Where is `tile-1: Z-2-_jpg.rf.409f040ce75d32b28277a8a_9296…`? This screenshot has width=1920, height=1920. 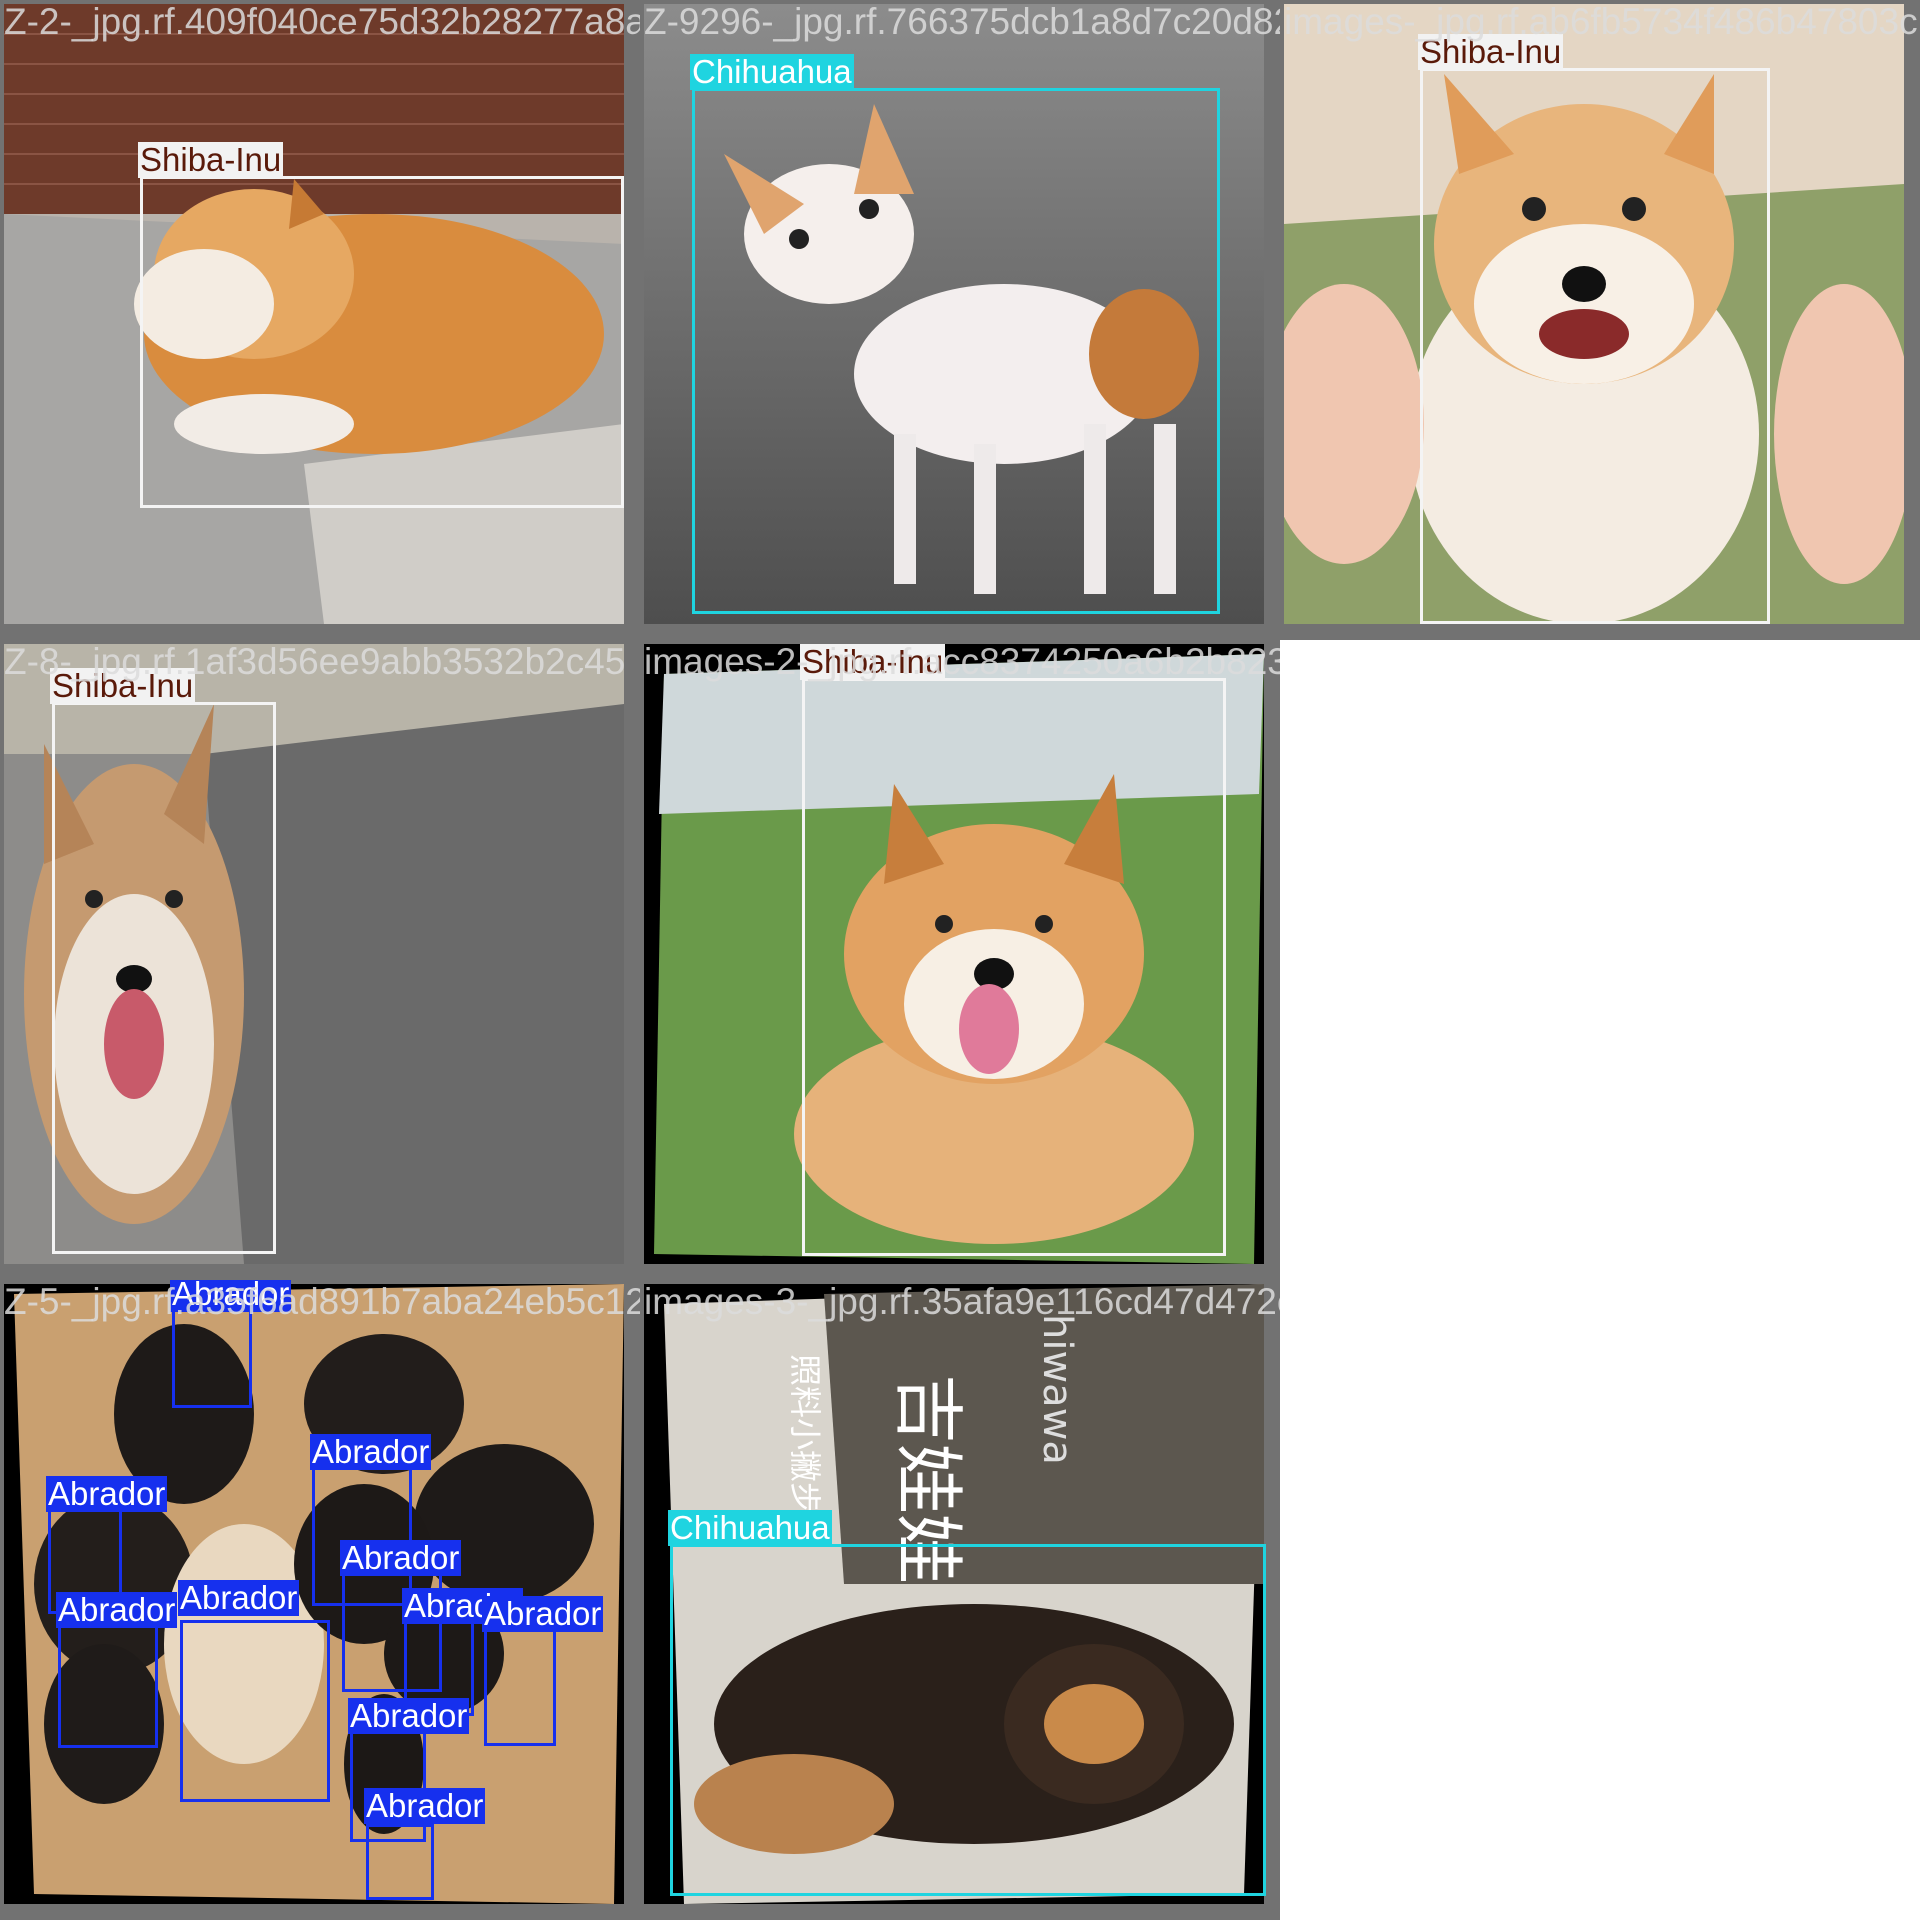 tile-1: Z-2-_jpg.rf.409f040ce75d32b28277a8a_9296… is located at coordinates (320, 320).